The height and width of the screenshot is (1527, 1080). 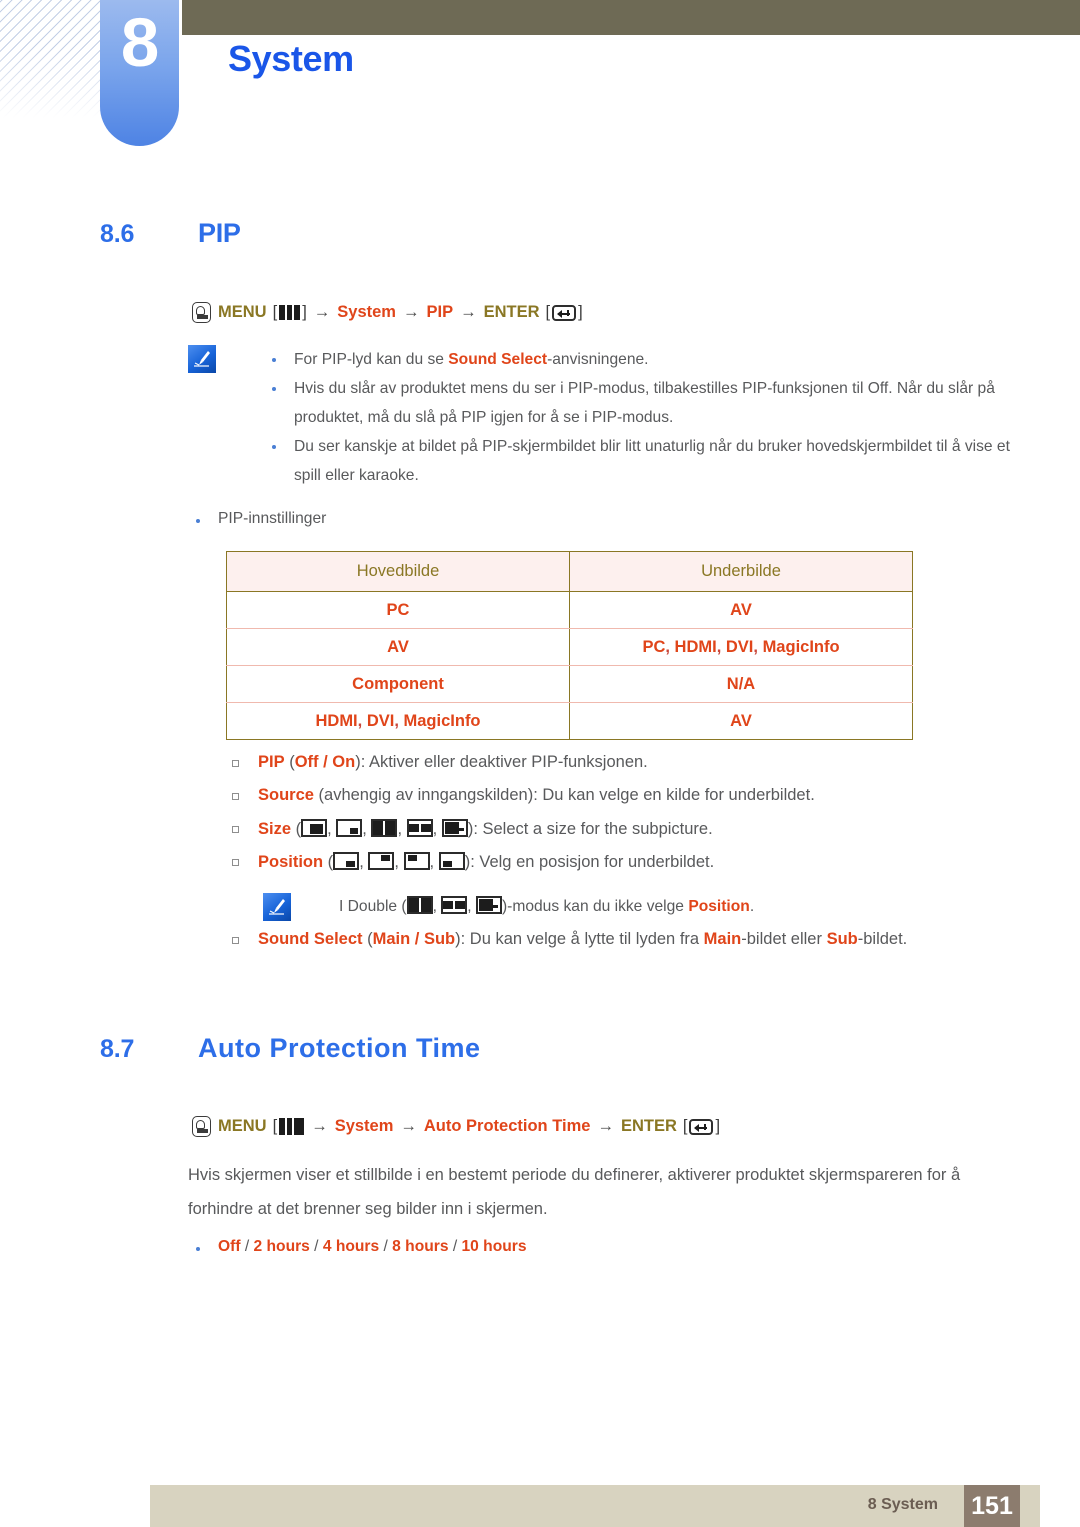 What do you see at coordinates (674, 795) in the screenshot?
I see `option-desc: : Du kan velge en kilde for underbildet.` at bounding box center [674, 795].